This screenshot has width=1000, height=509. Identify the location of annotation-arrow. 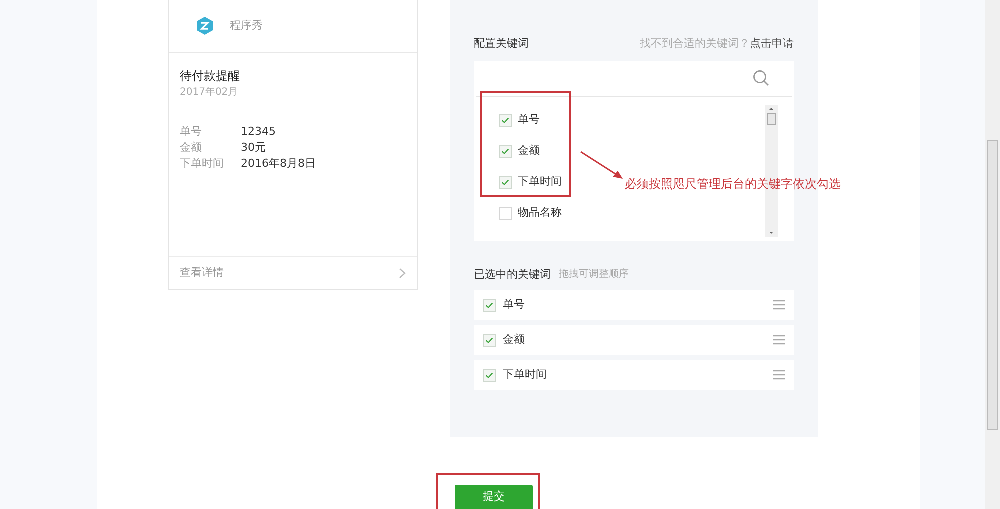
(602, 166).